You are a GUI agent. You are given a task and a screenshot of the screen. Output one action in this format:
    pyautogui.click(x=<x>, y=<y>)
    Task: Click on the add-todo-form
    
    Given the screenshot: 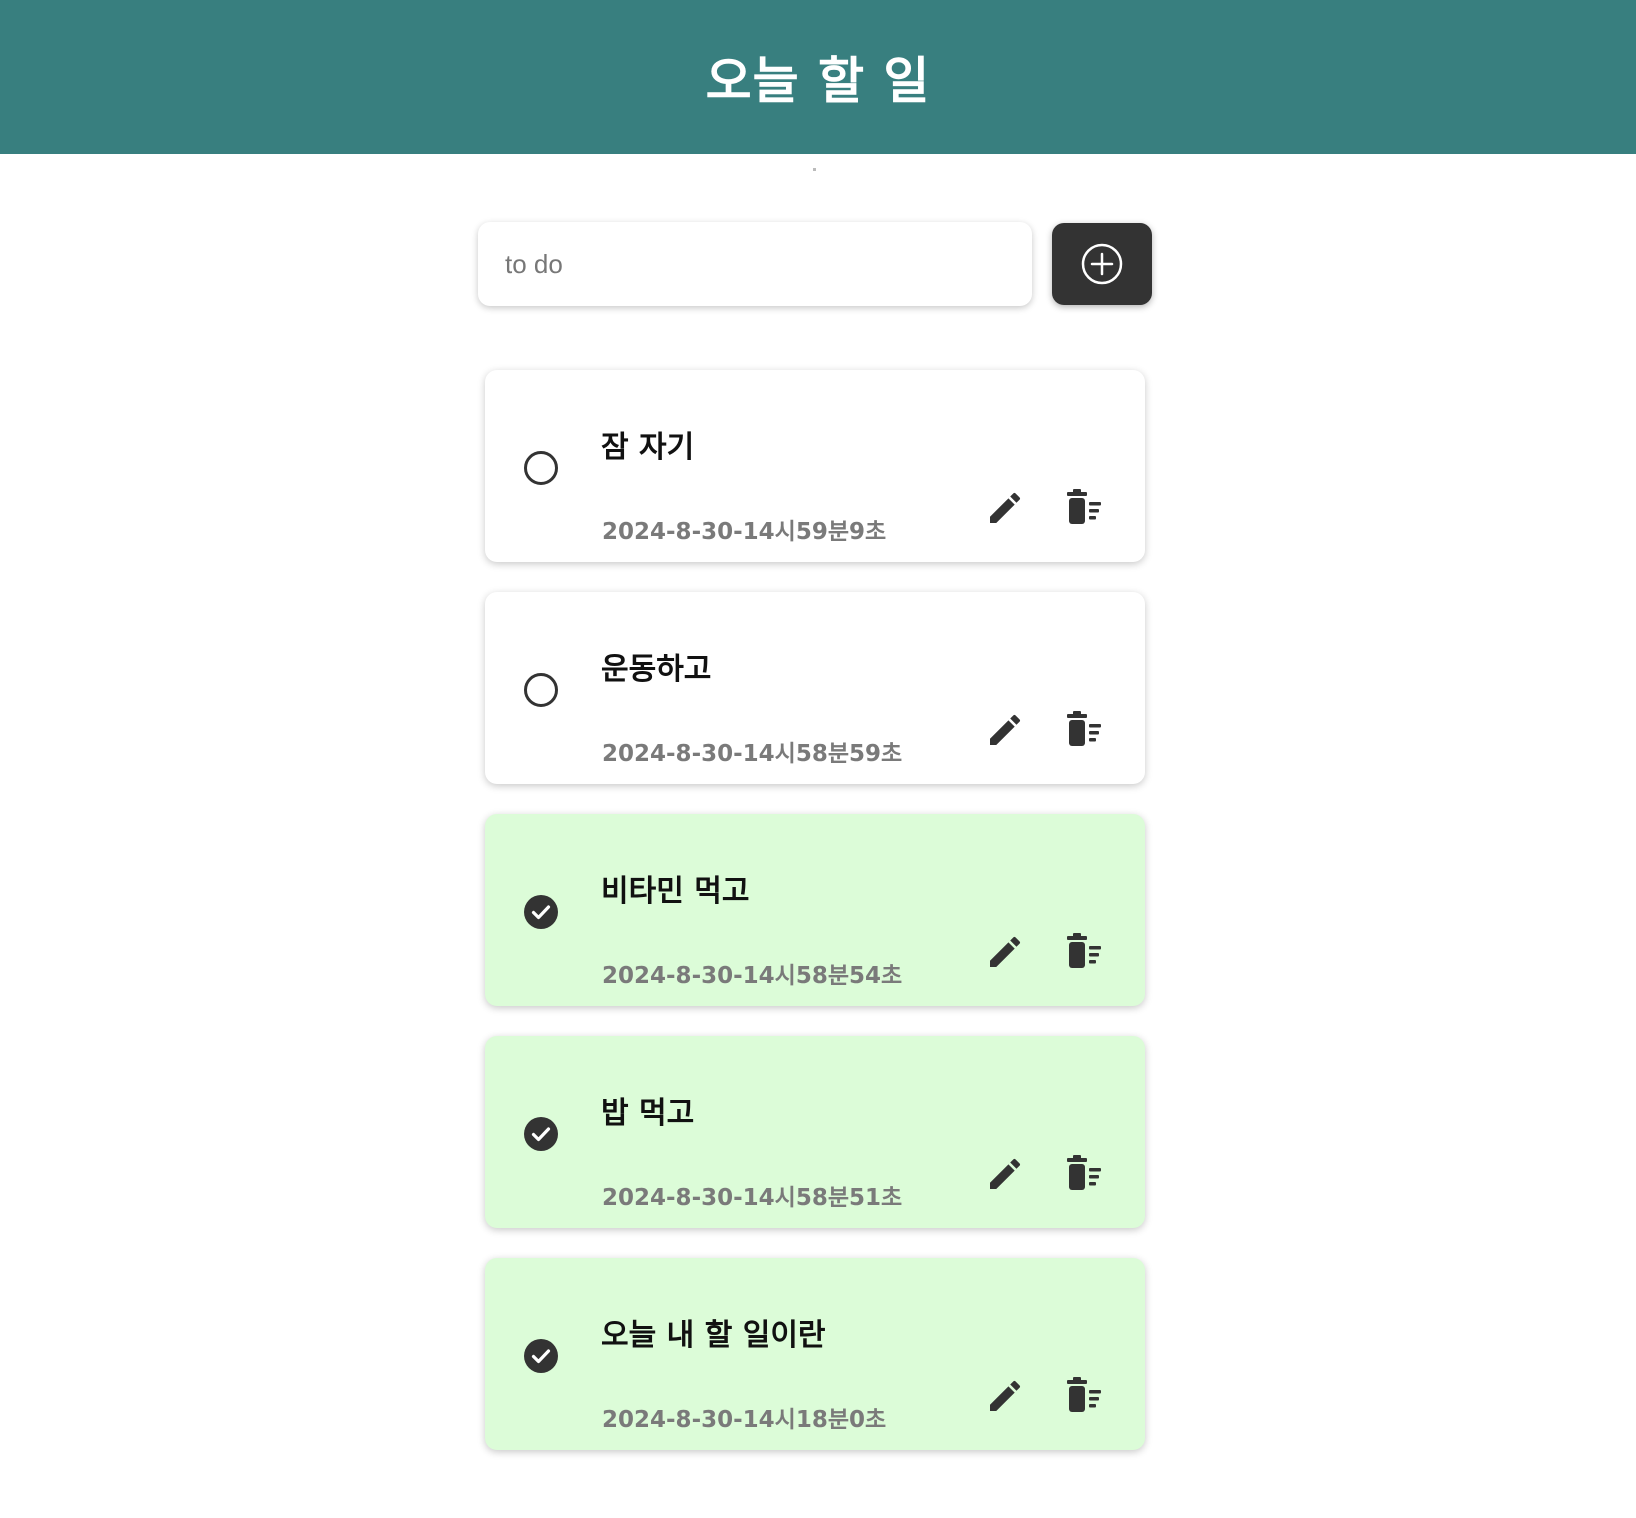 What is the action you would take?
    pyautogui.click(x=815, y=264)
    